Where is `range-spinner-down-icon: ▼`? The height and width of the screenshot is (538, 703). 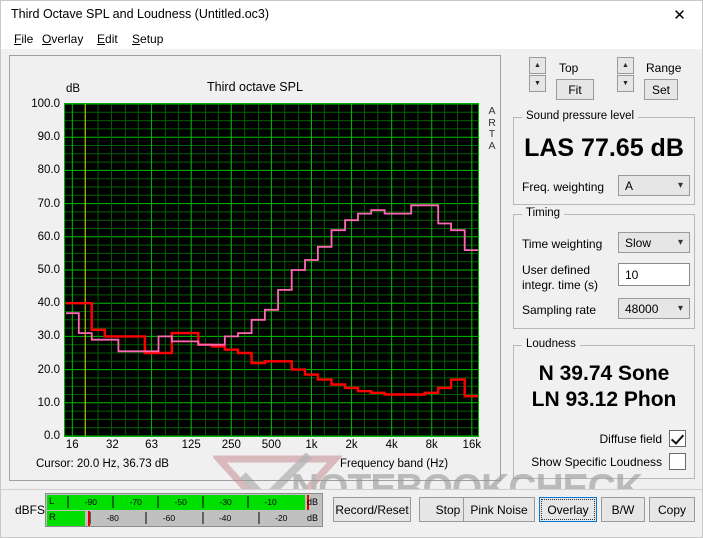
range-spinner-down-icon: ▼ is located at coordinates (625, 83).